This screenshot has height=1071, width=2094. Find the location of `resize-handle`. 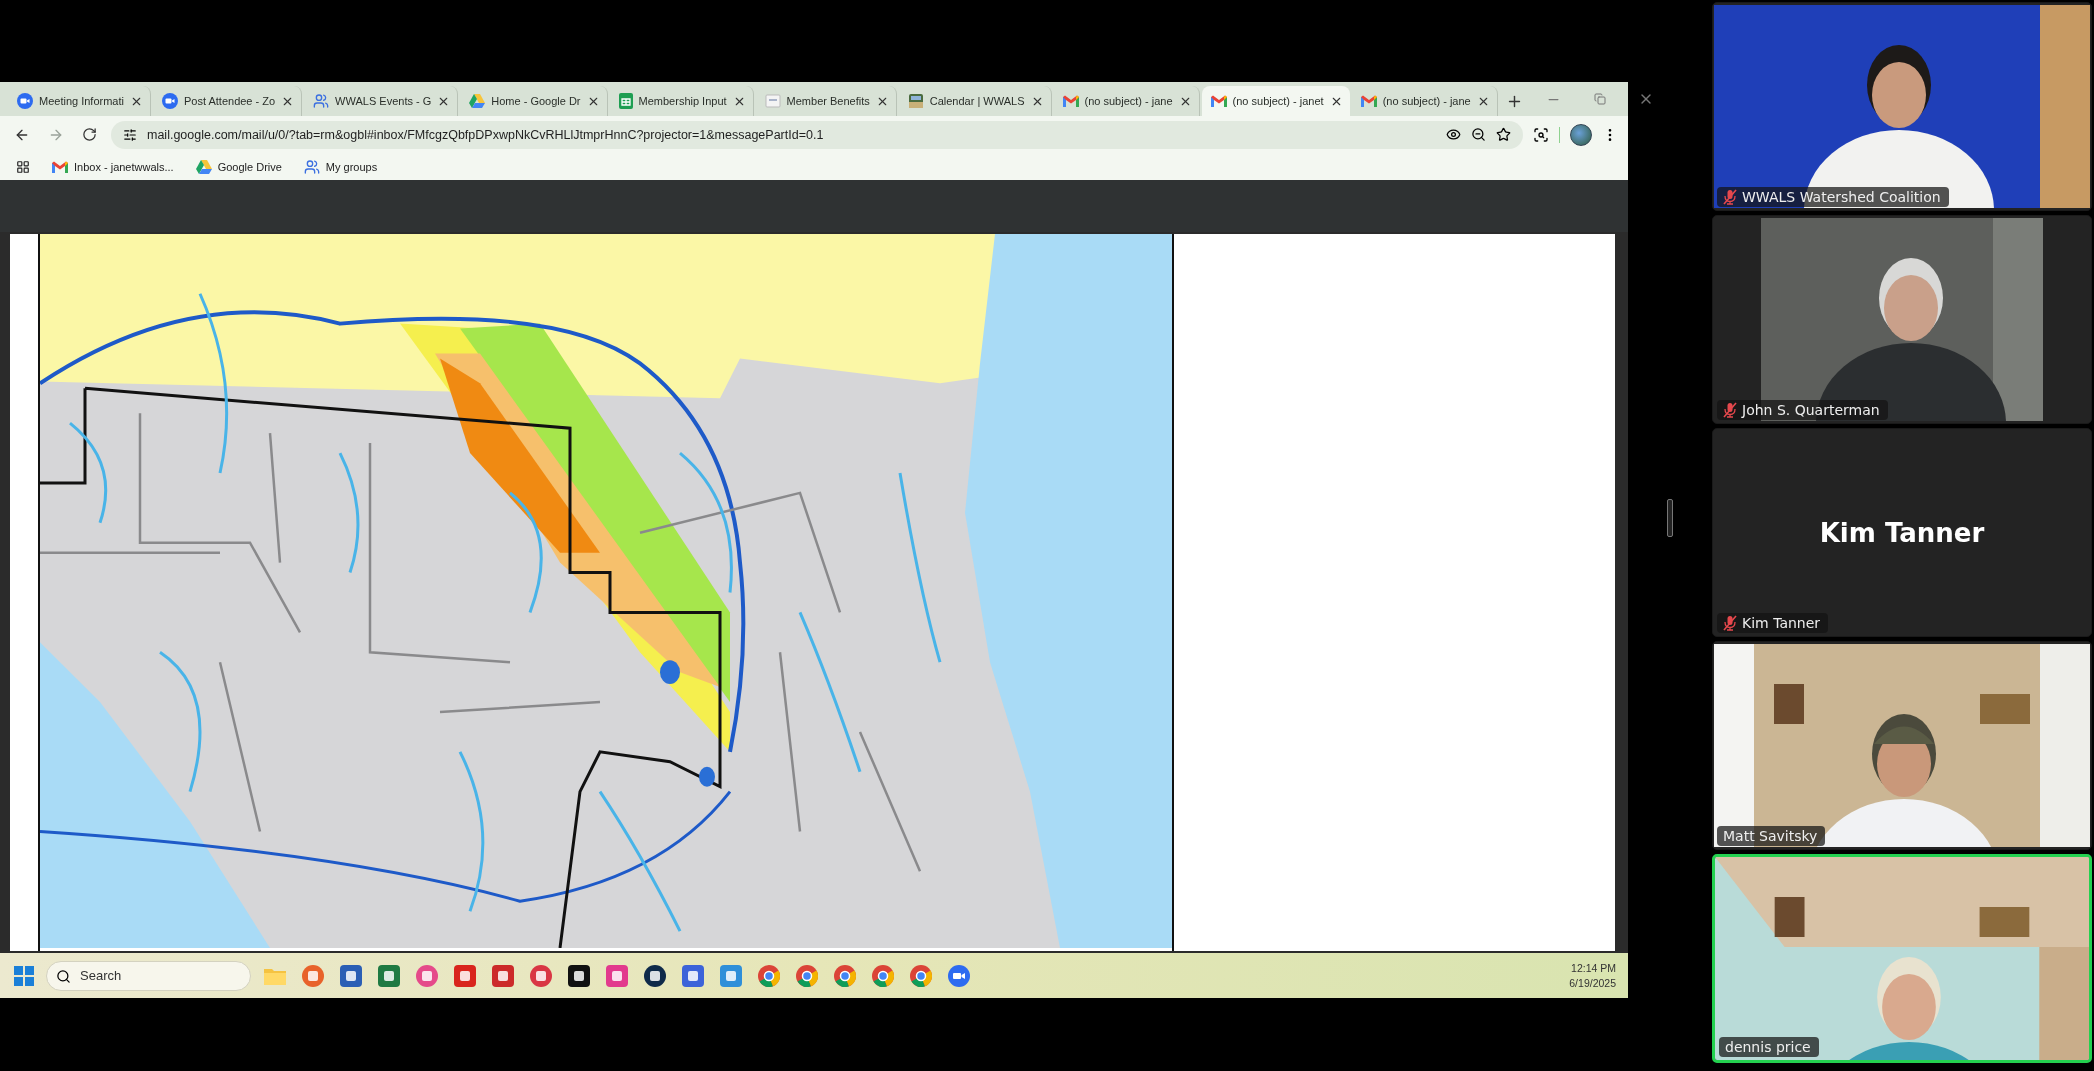

resize-handle is located at coordinates (1670, 517).